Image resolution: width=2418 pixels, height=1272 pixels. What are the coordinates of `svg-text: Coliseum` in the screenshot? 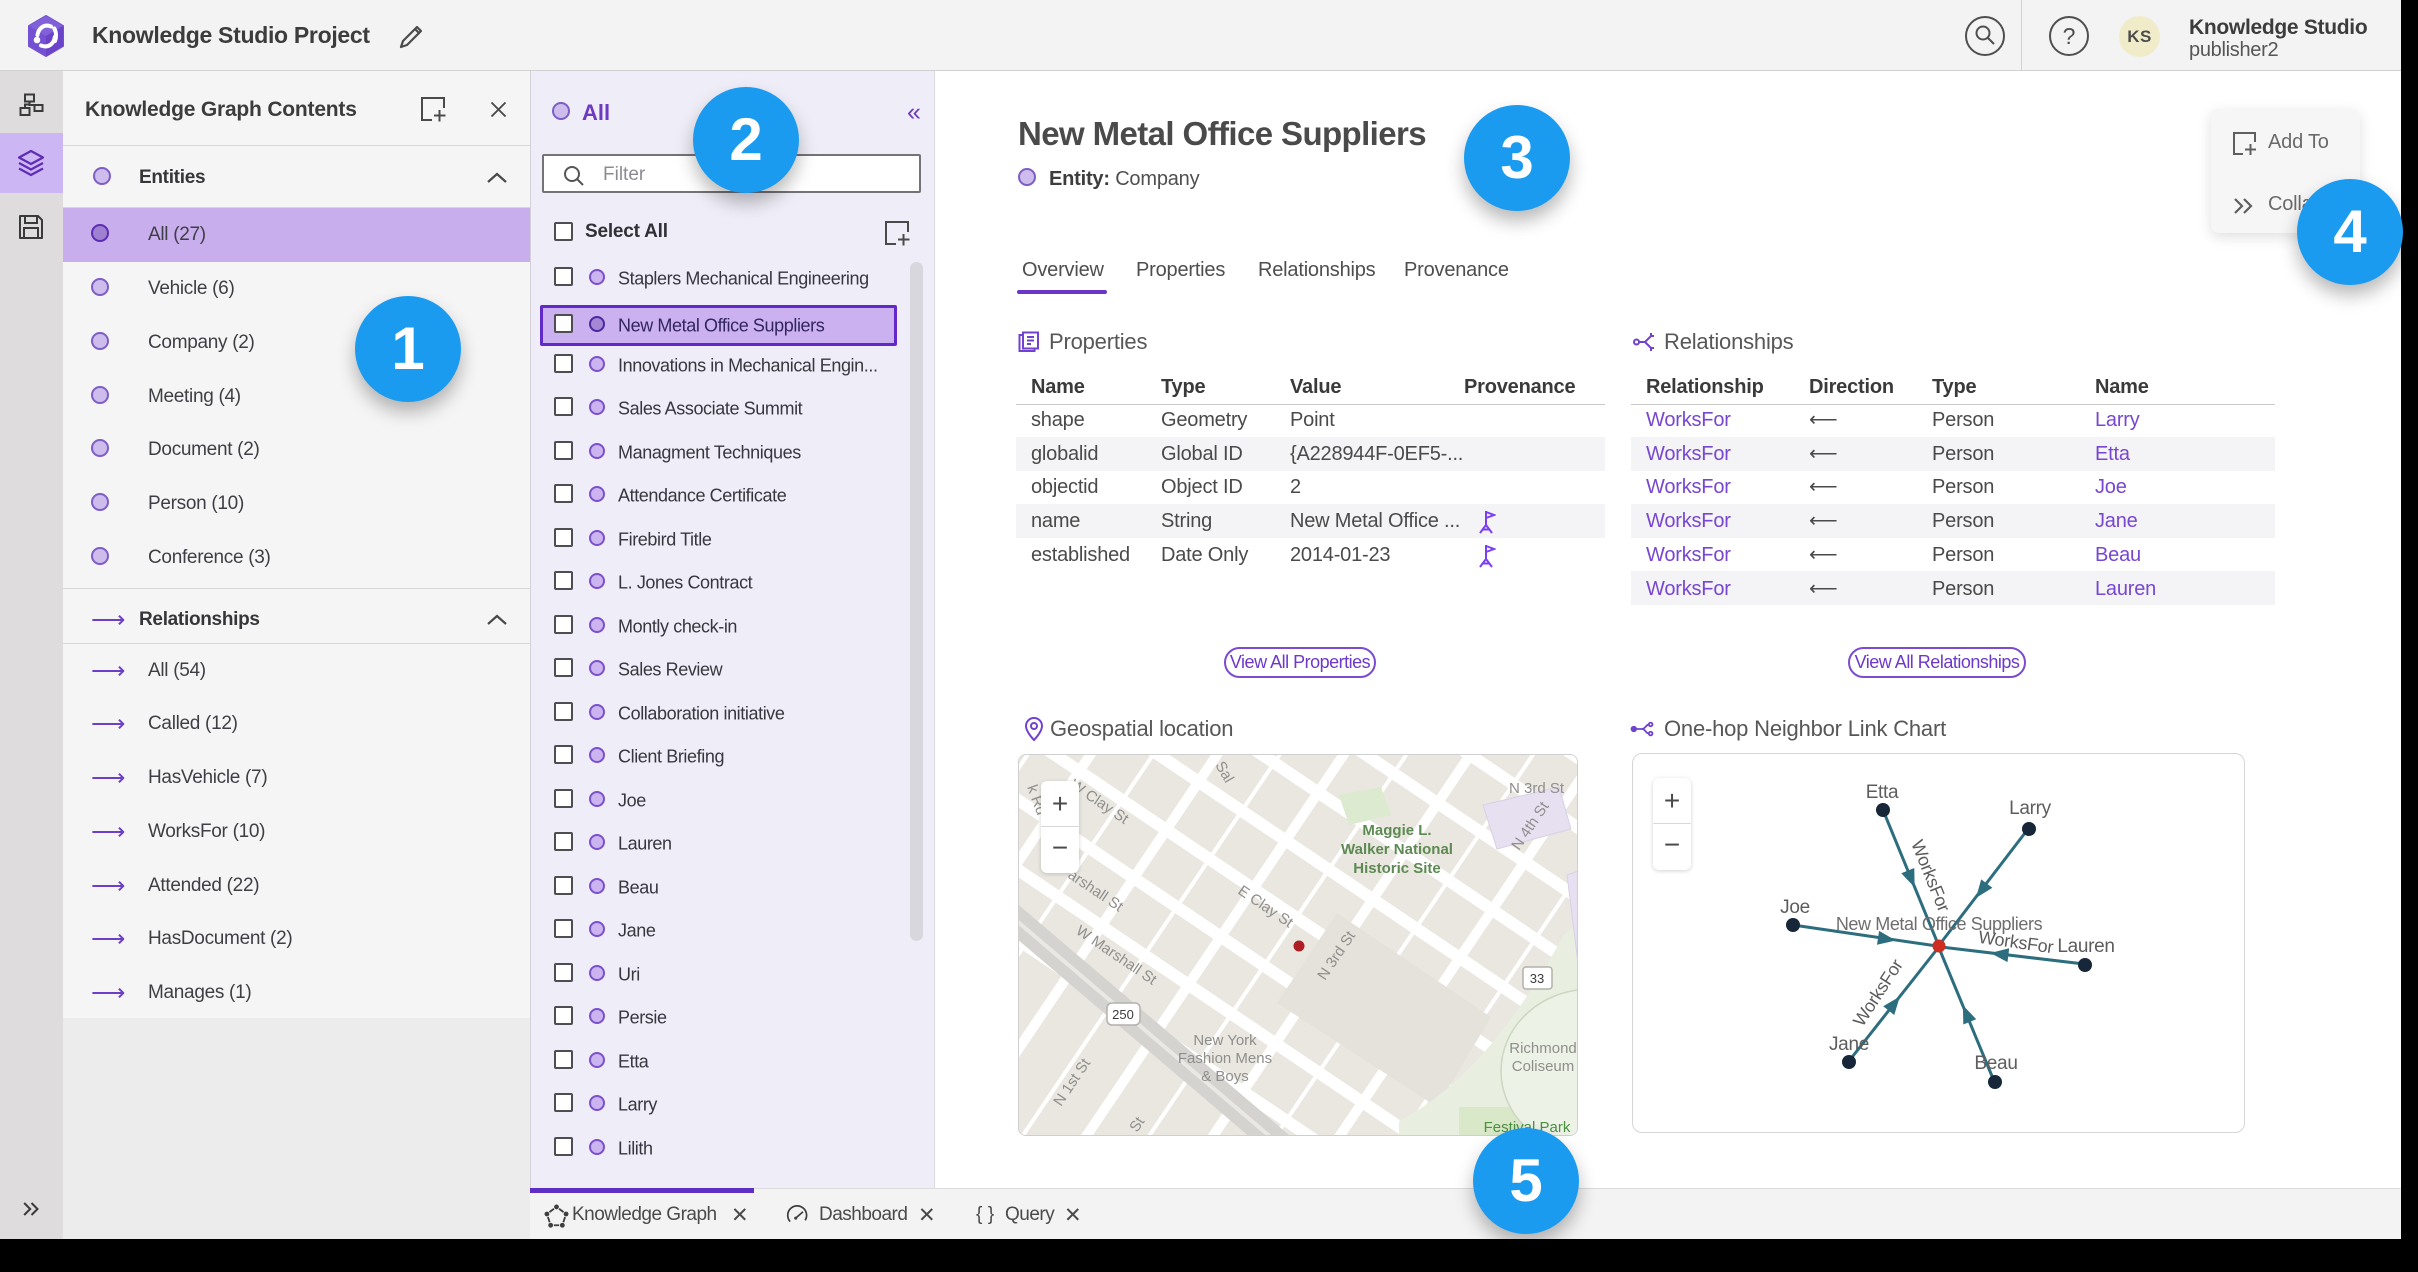 It's located at (1543, 1066).